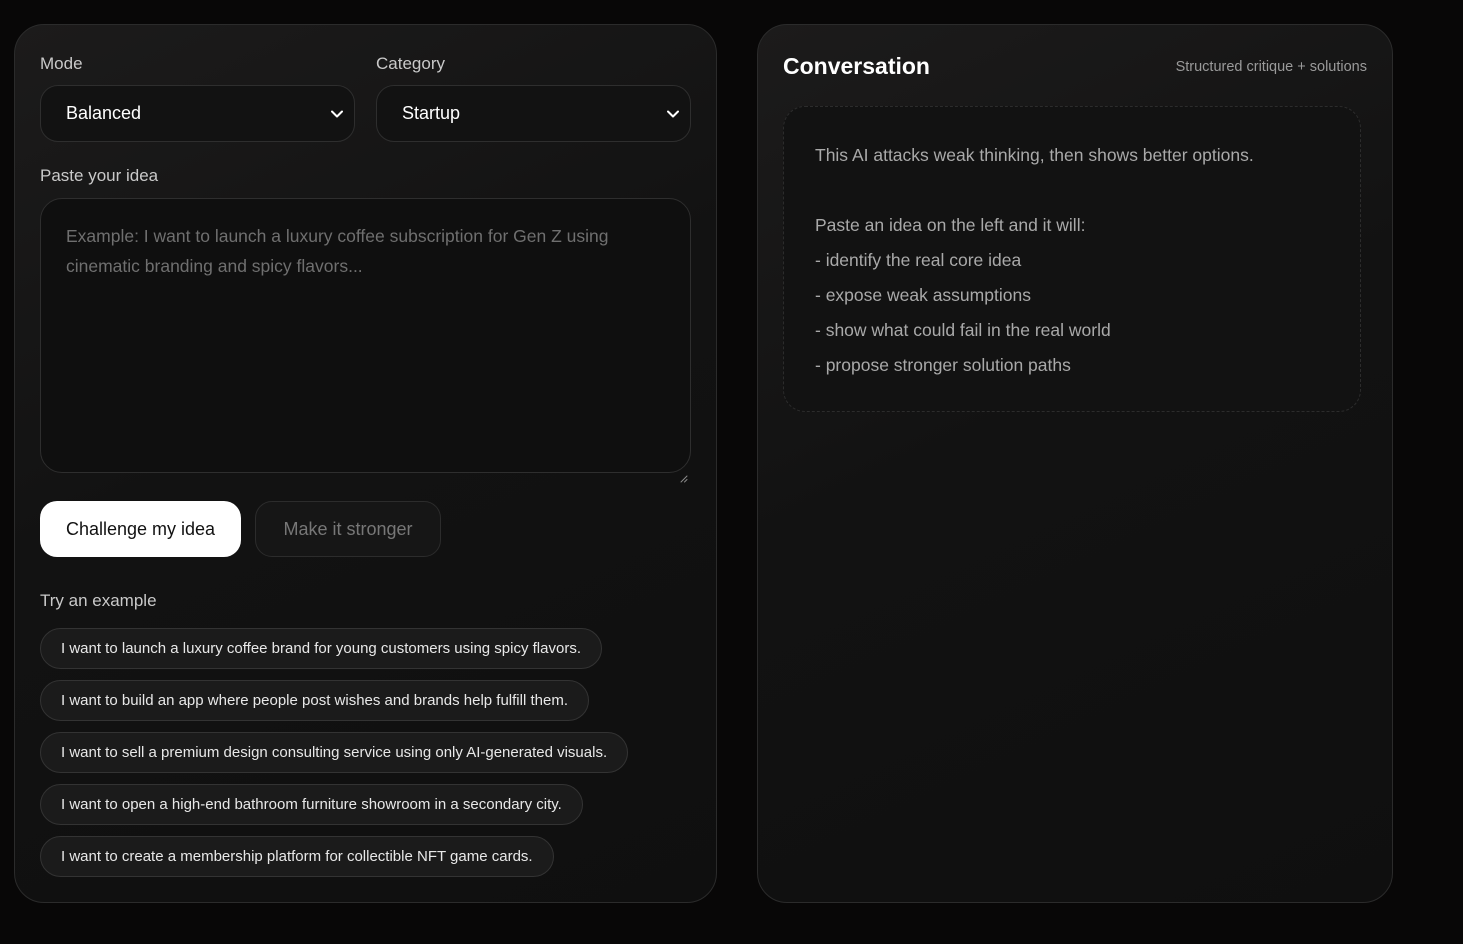 The image size is (1463, 944). Describe the element at coordinates (99, 175) in the screenshot. I see `idea-label: Paste your idea` at that location.